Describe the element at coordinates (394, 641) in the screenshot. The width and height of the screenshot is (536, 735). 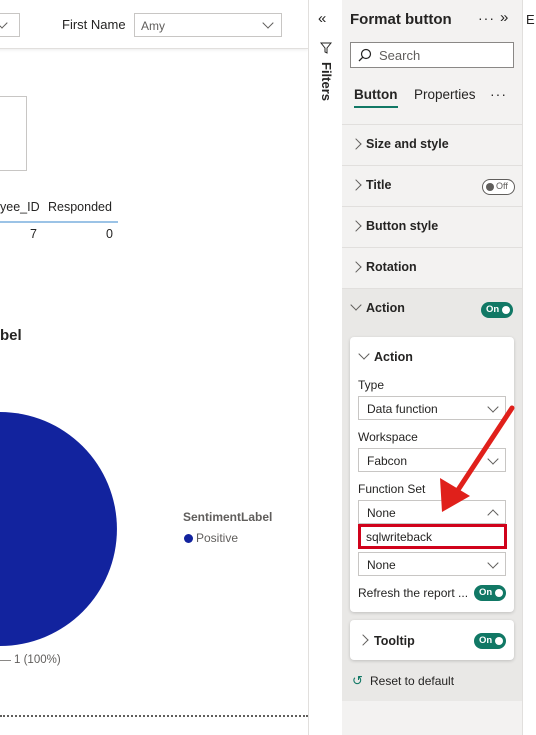
I see `tooltip-label: Tooltip` at that location.